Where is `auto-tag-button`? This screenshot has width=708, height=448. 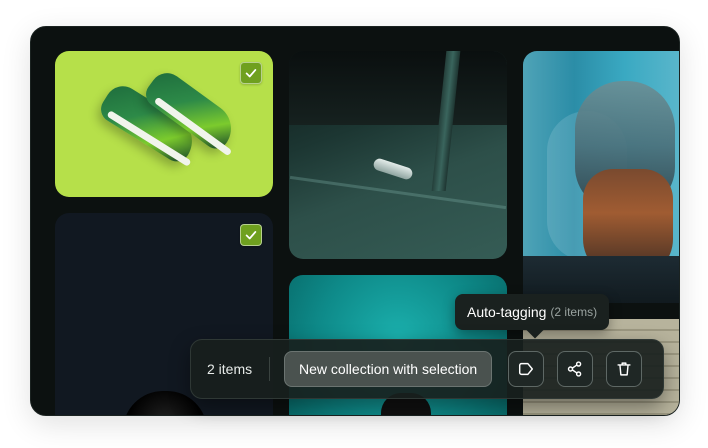
auto-tag-button is located at coordinates (526, 369).